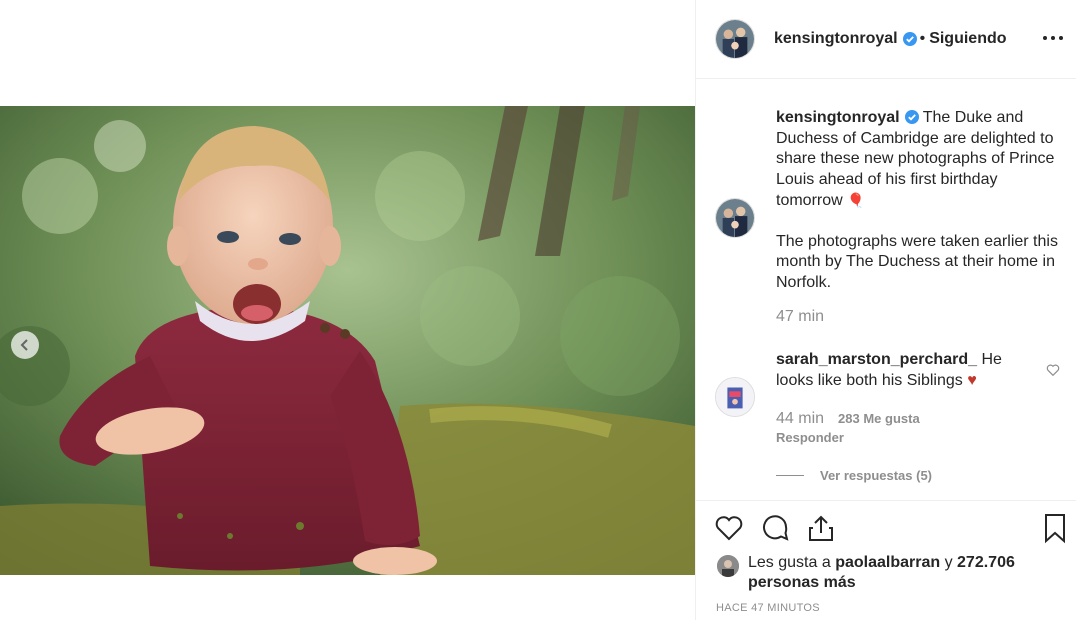 The height and width of the screenshot is (620, 1076). I want to click on like-button, so click(729, 528).